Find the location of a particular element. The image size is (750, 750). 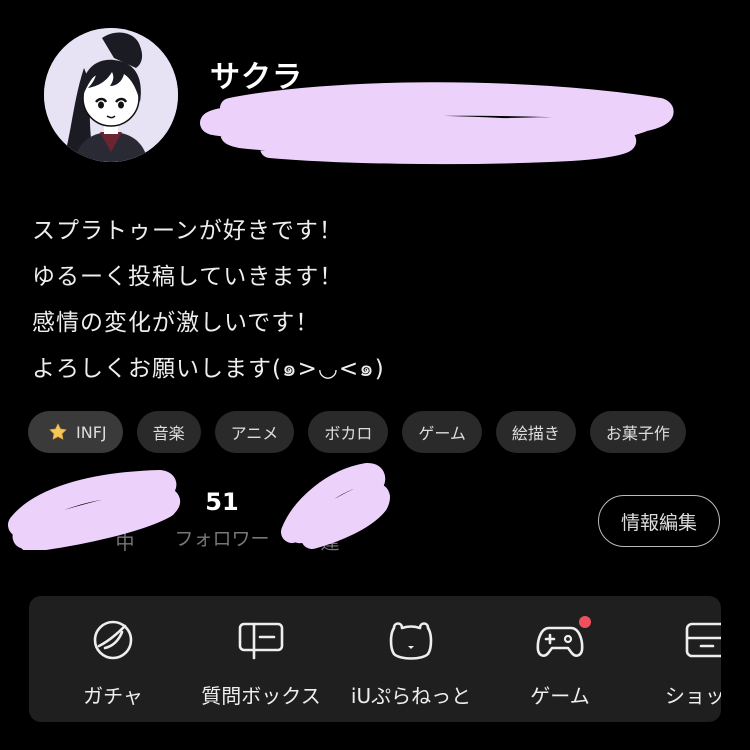

avatar-illustration is located at coordinates (111, 95).